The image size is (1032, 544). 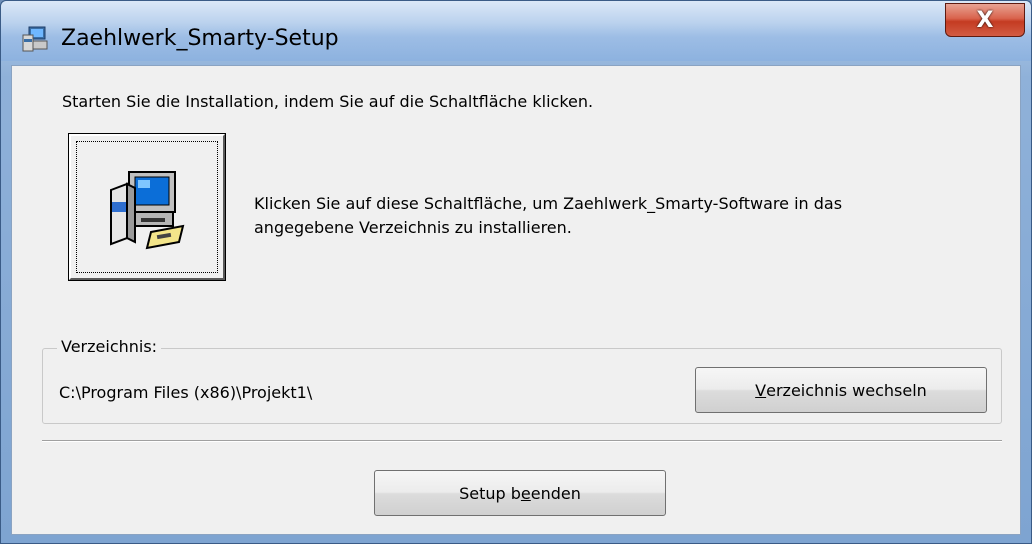 I want to click on directory-path: C:\Program Files (x86)\Projekt1\, so click(x=186, y=392).